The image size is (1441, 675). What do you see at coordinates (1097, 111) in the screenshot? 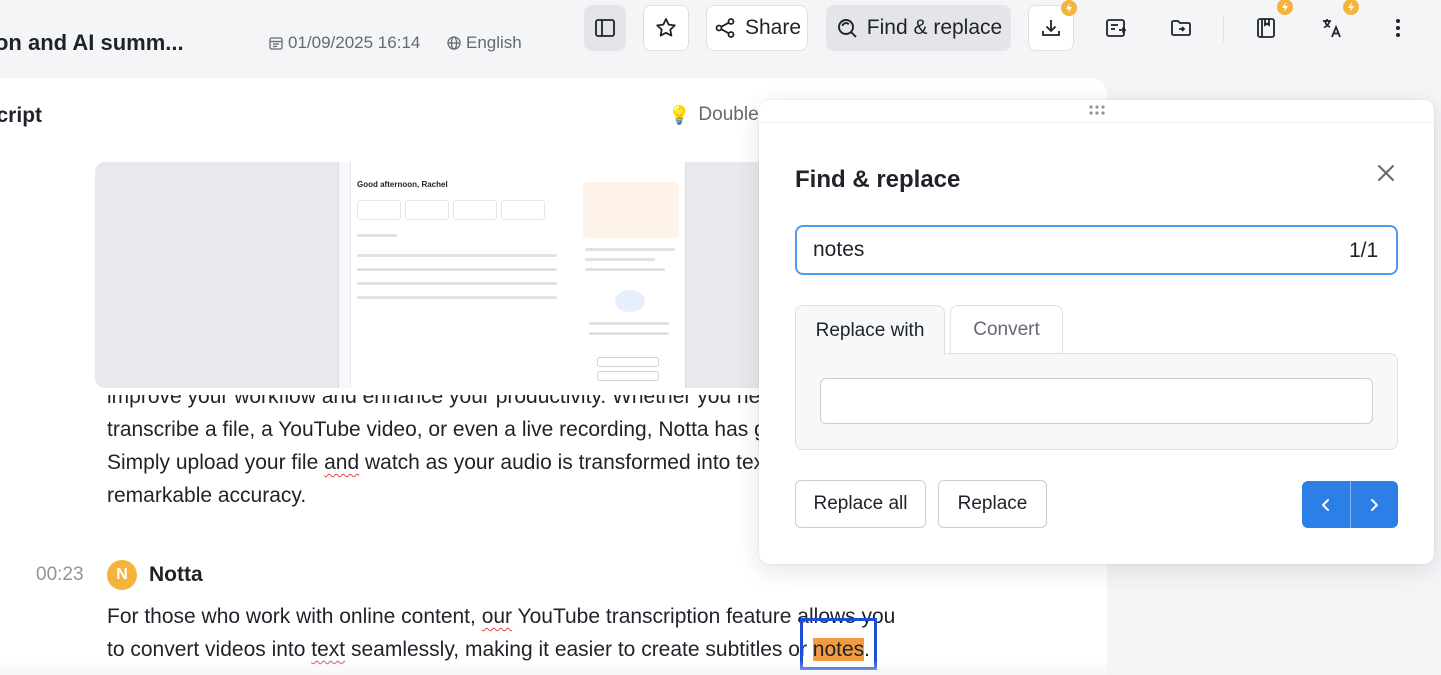
I see `drag-handle-icon` at bounding box center [1097, 111].